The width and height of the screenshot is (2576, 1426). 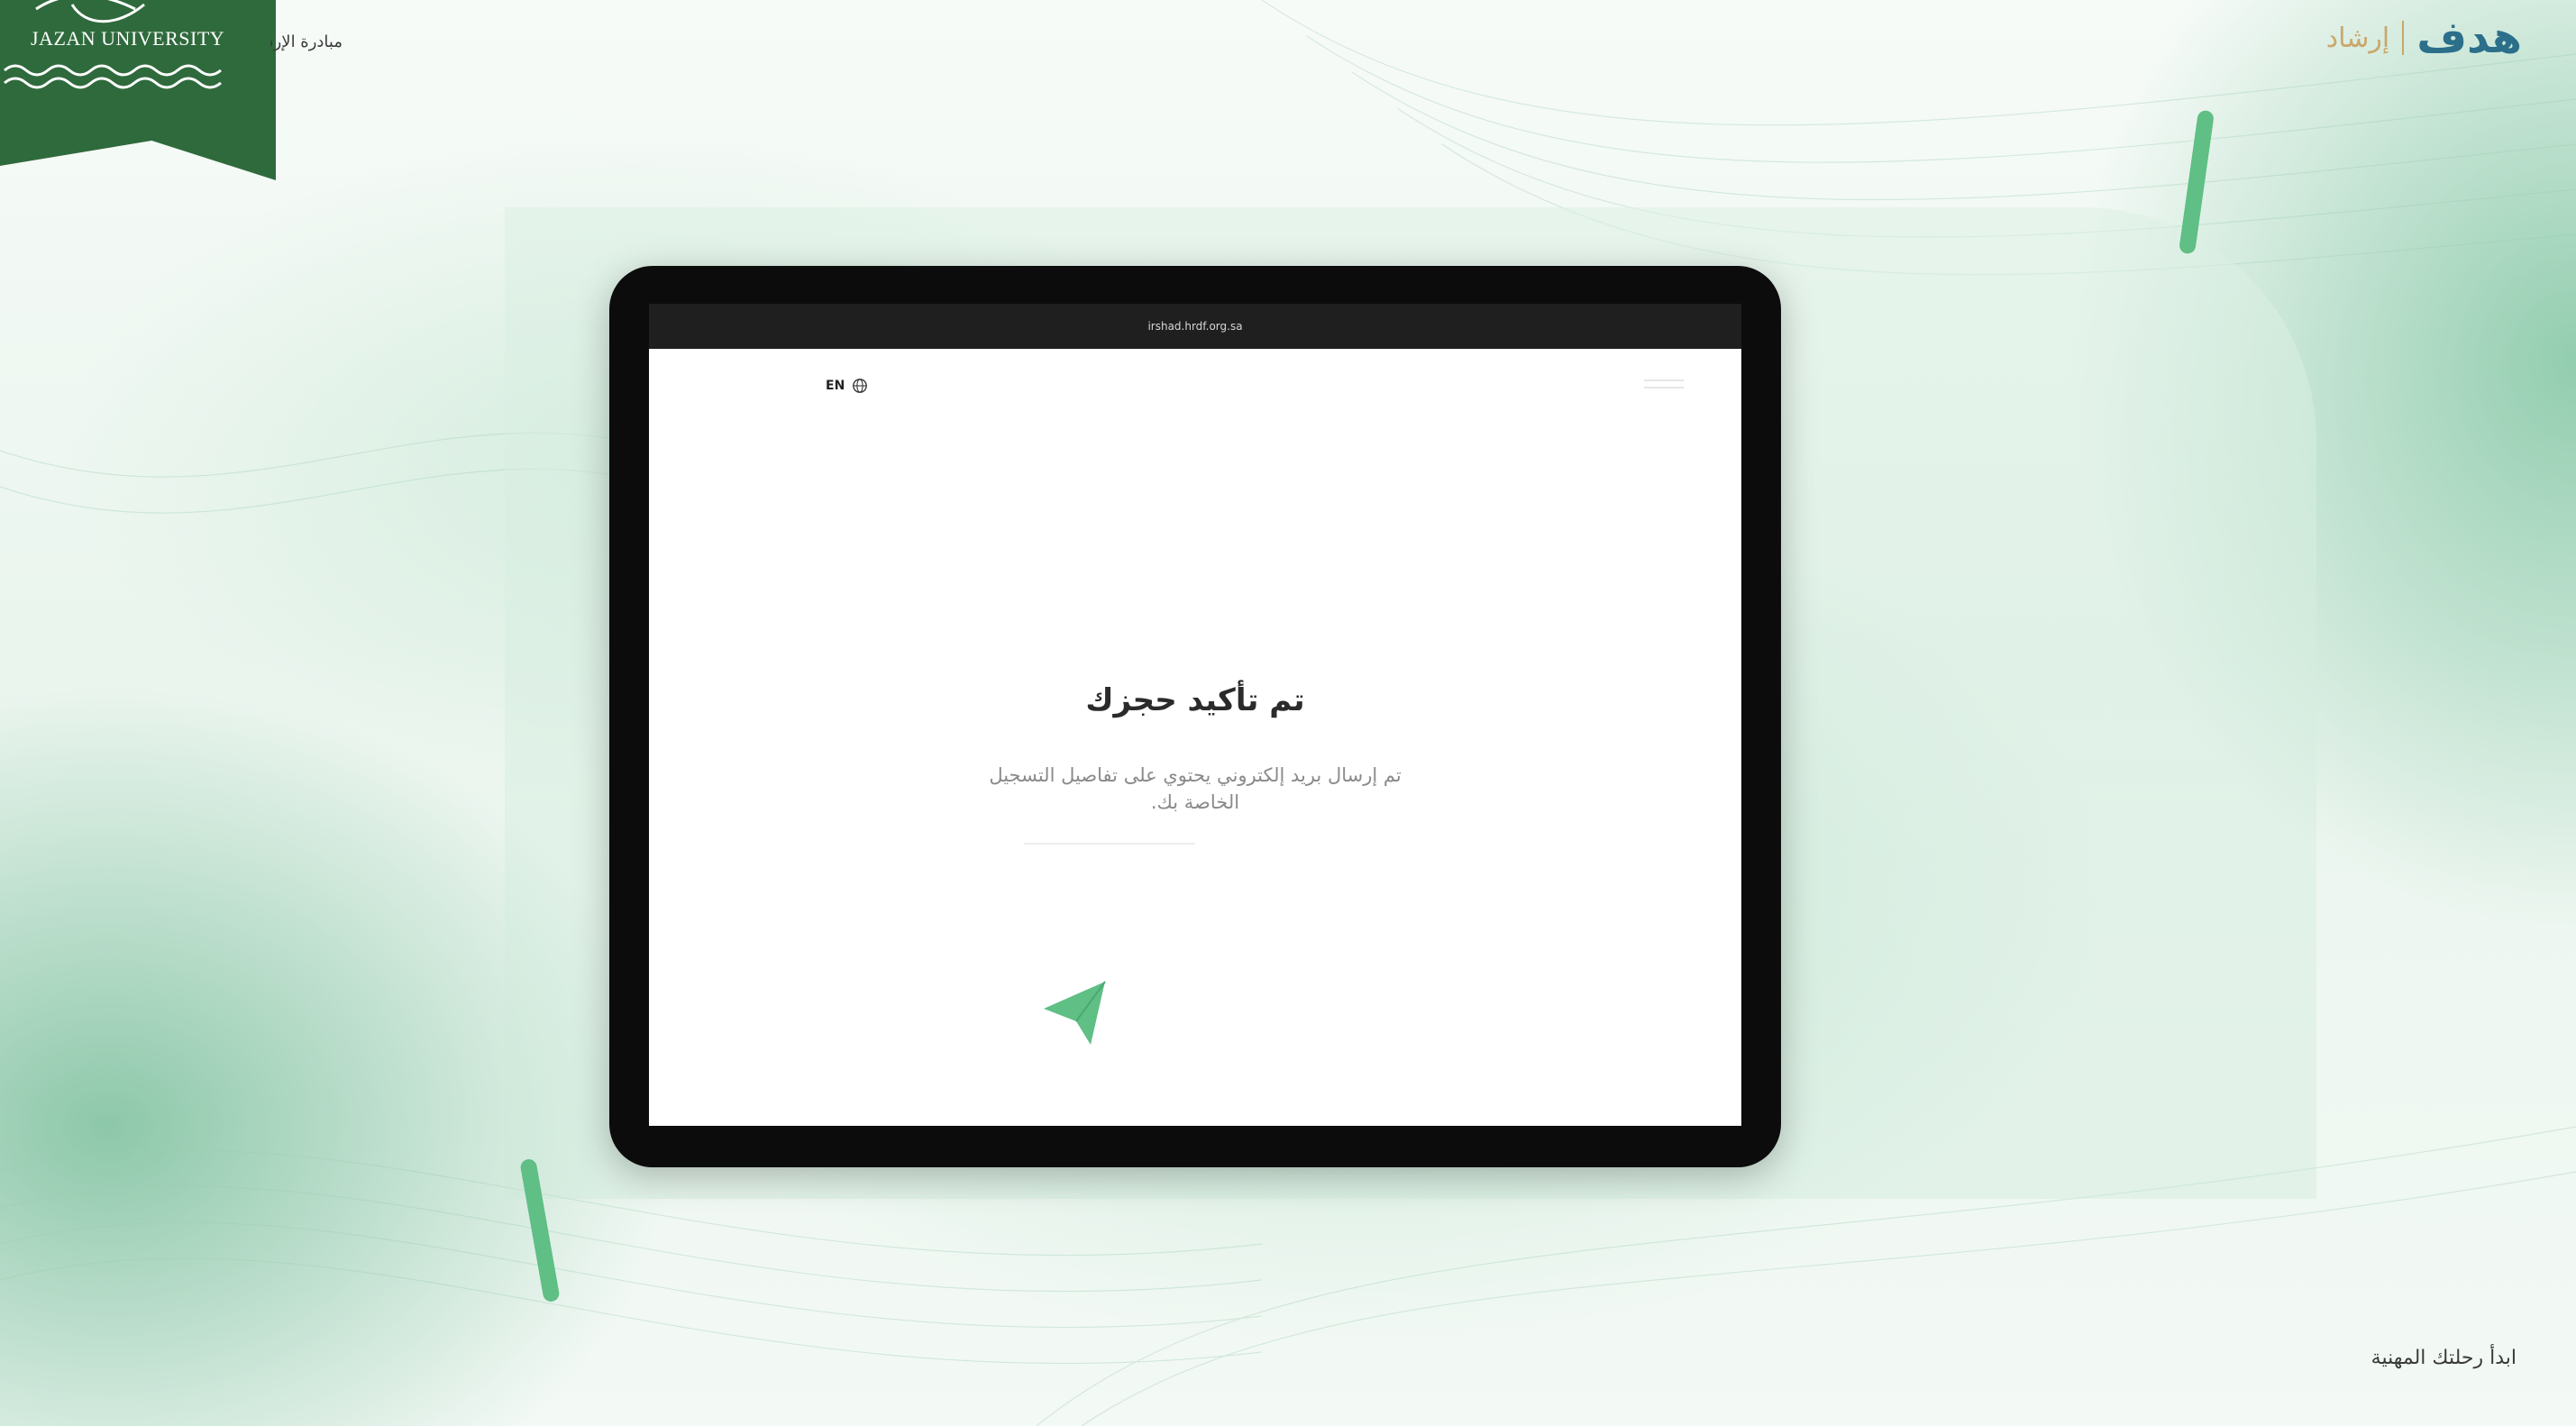 What do you see at coordinates (2403, 38) in the screenshot?
I see `logo-separator` at bounding box center [2403, 38].